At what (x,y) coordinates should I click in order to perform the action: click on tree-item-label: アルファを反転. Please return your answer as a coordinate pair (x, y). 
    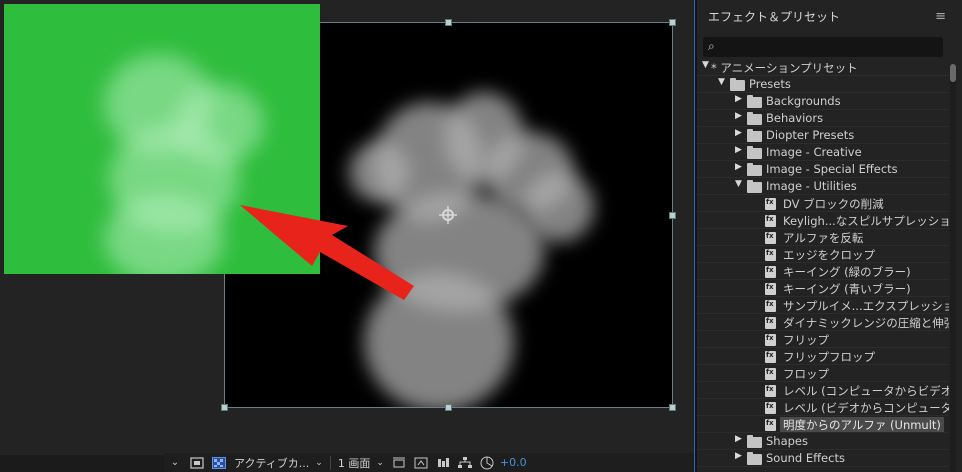
    Looking at the image, I should click on (823, 238).